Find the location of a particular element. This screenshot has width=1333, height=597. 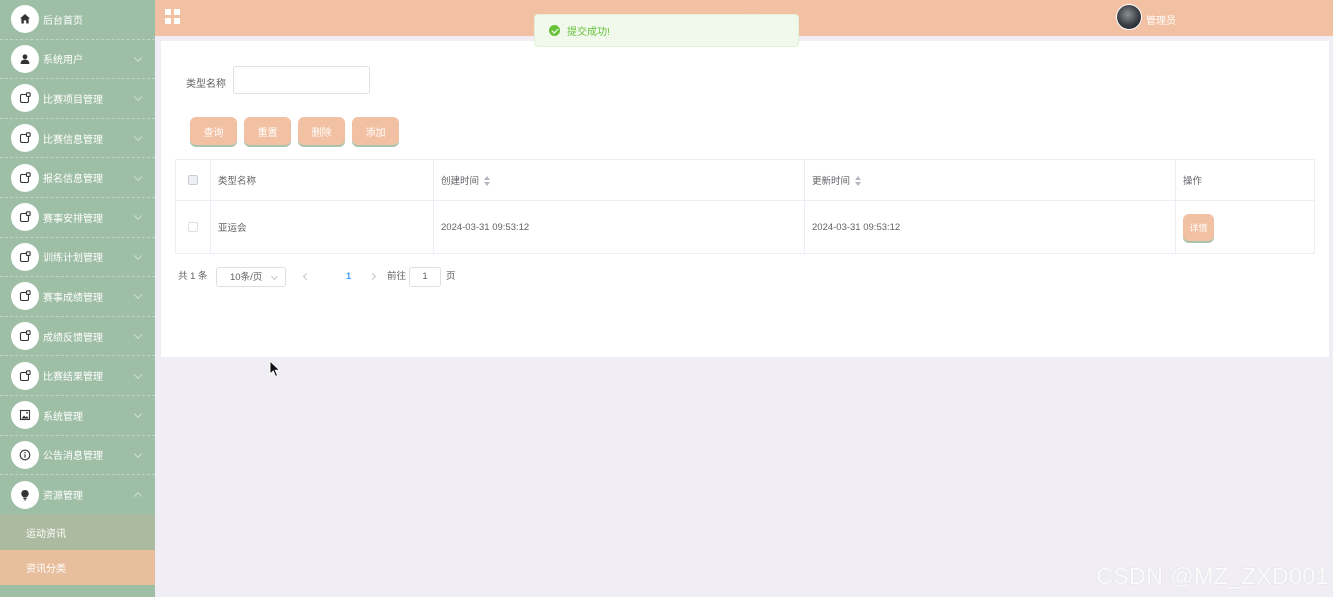

sidebar-item-event-projects: 比赛项目管理 is located at coordinates (77, 99).